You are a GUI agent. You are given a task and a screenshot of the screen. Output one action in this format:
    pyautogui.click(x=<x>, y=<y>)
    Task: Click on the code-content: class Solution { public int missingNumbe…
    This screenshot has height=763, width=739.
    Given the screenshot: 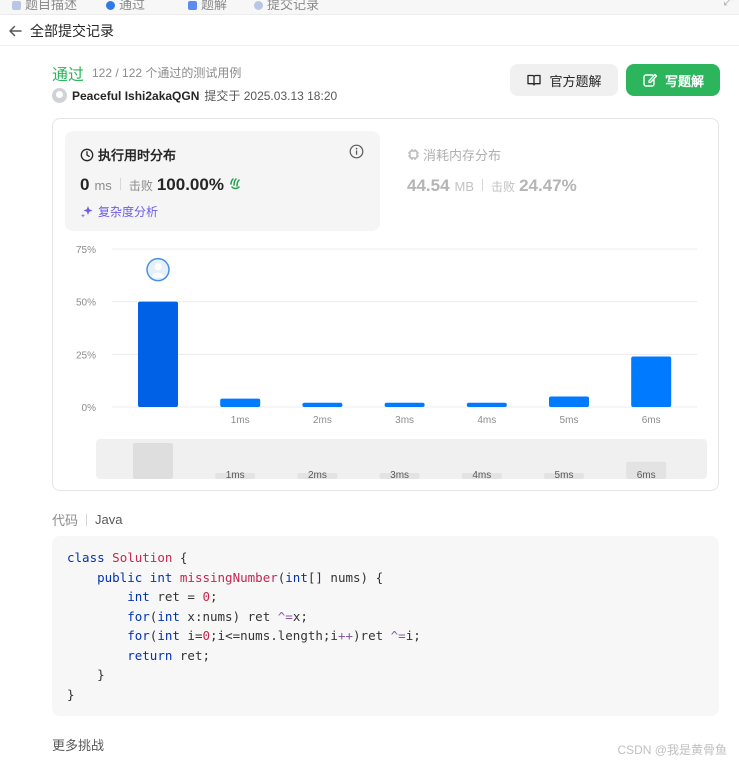 What is the action you would take?
    pyautogui.click(x=244, y=626)
    